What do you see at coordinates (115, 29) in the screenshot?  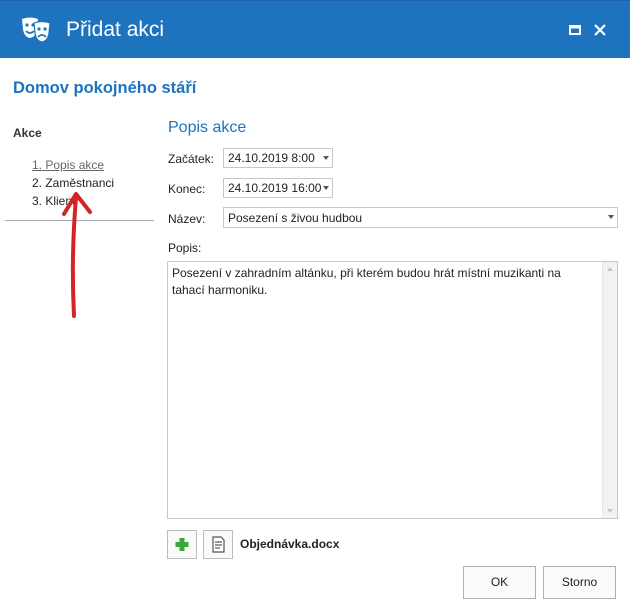 I see `window-title: Přidat akci` at bounding box center [115, 29].